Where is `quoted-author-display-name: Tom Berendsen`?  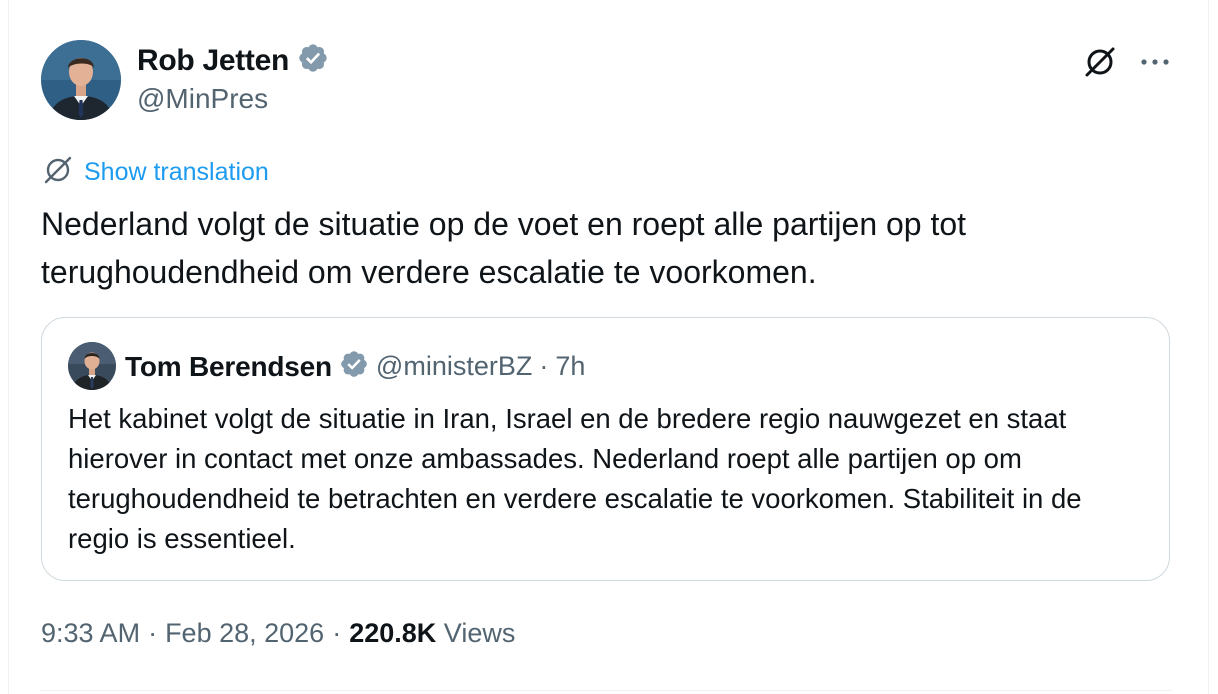 quoted-author-display-name: Tom Berendsen is located at coordinates (228, 367).